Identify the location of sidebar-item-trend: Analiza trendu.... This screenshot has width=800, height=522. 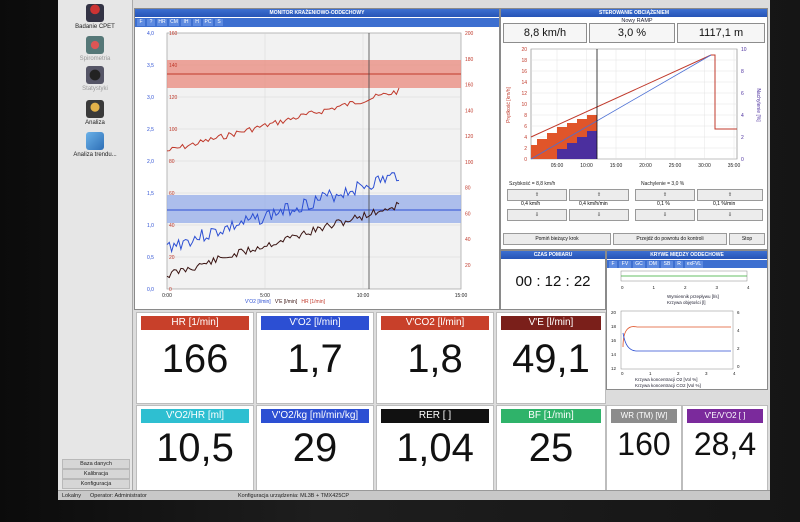
(95, 145).